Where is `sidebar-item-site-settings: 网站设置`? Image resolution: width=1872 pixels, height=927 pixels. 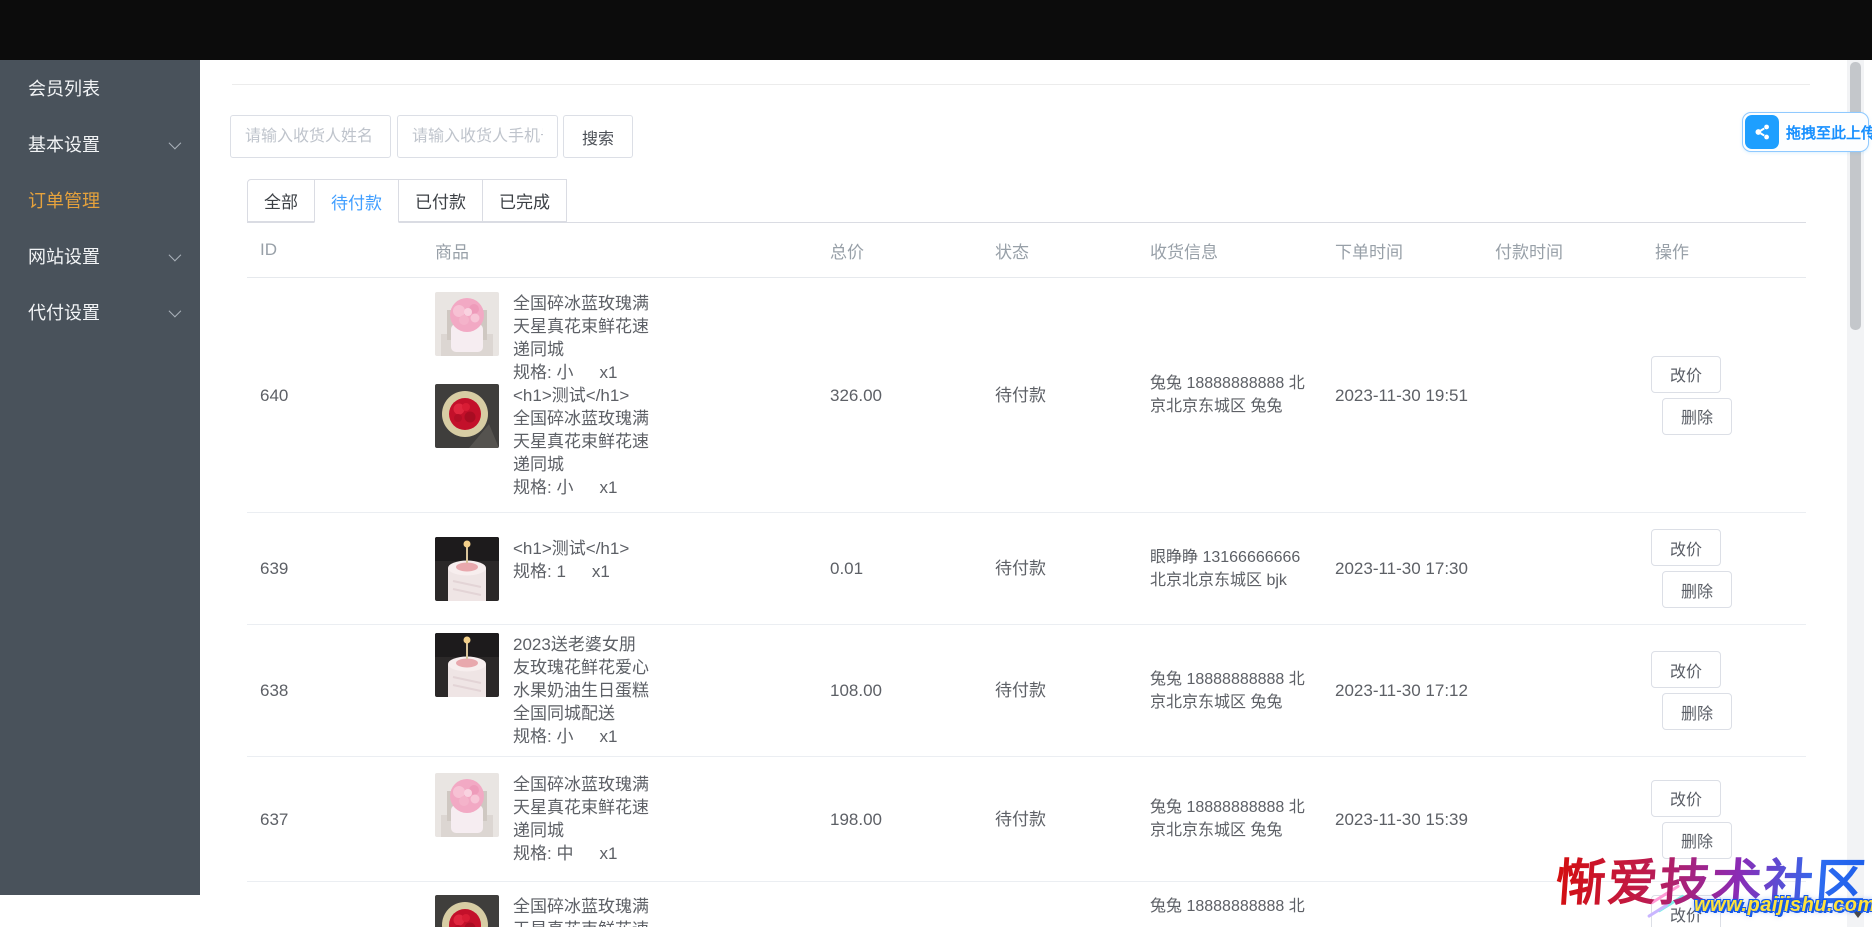
sidebar-item-site-settings: 网站设置 is located at coordinates (100, 256).